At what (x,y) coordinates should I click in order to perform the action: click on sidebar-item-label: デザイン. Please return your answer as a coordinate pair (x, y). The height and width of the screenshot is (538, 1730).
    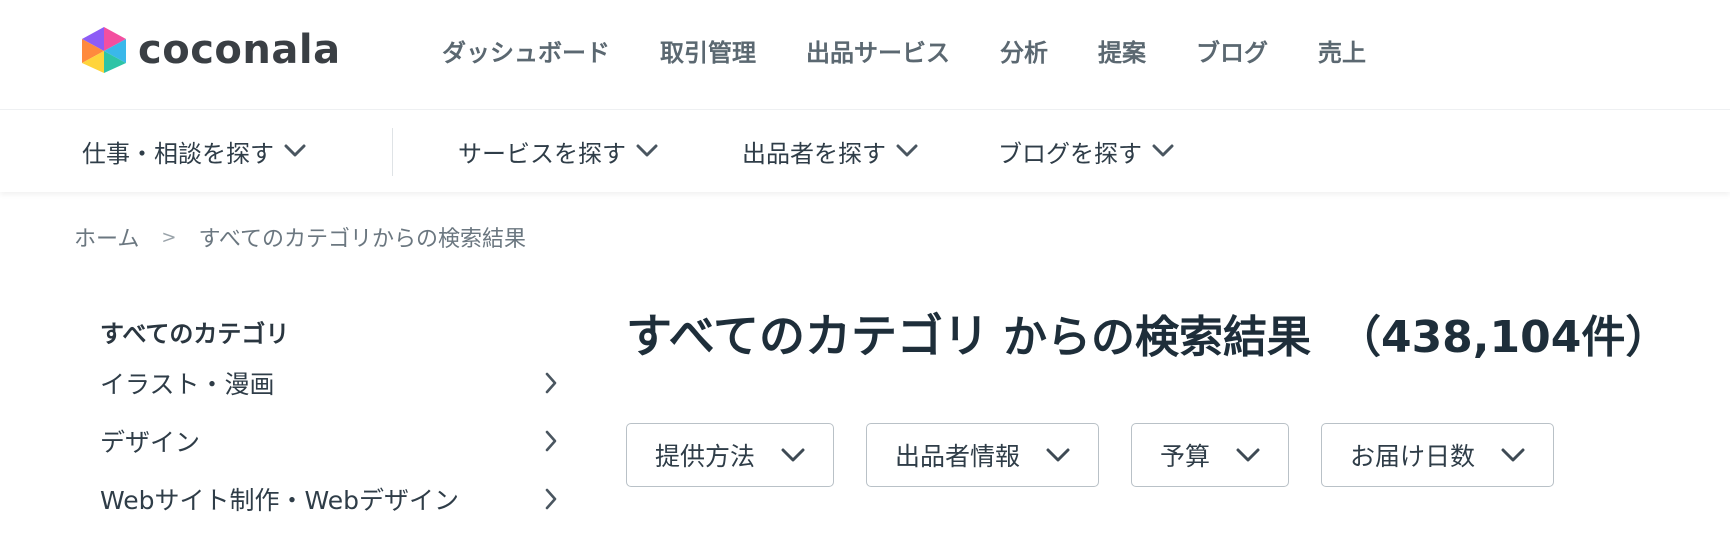
    Looking at the image, I should click on (150, 442).